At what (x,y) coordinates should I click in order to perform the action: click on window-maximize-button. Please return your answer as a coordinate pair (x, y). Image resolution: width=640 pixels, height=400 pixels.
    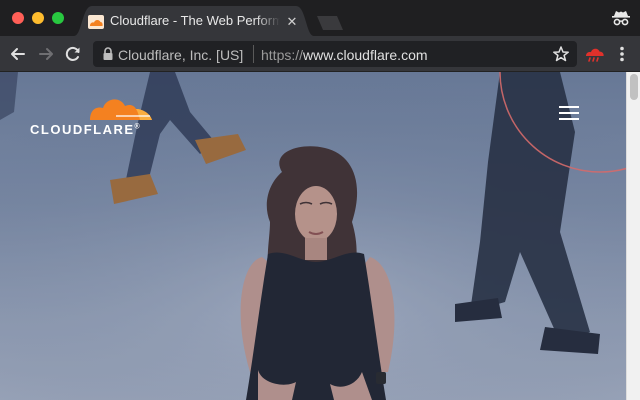
    Looking at the image, I should click on (58, 18).